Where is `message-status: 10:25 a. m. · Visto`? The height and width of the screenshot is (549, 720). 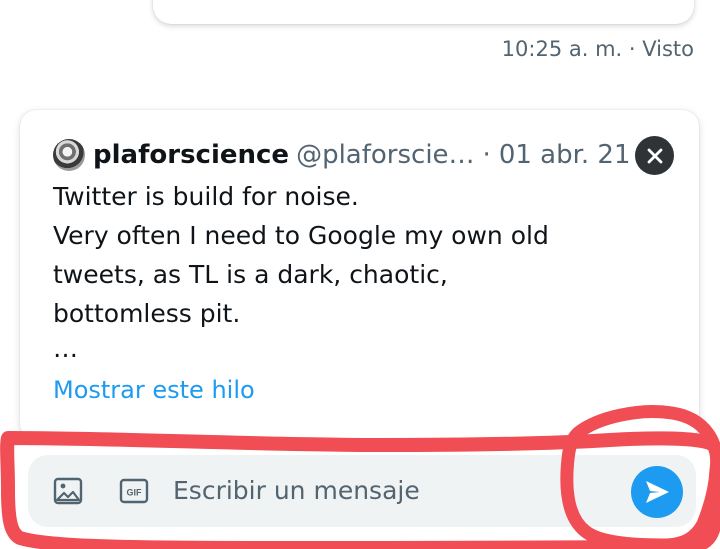 message-status: 10:25 a. m. · Visto is located at coordinates (597, 49).